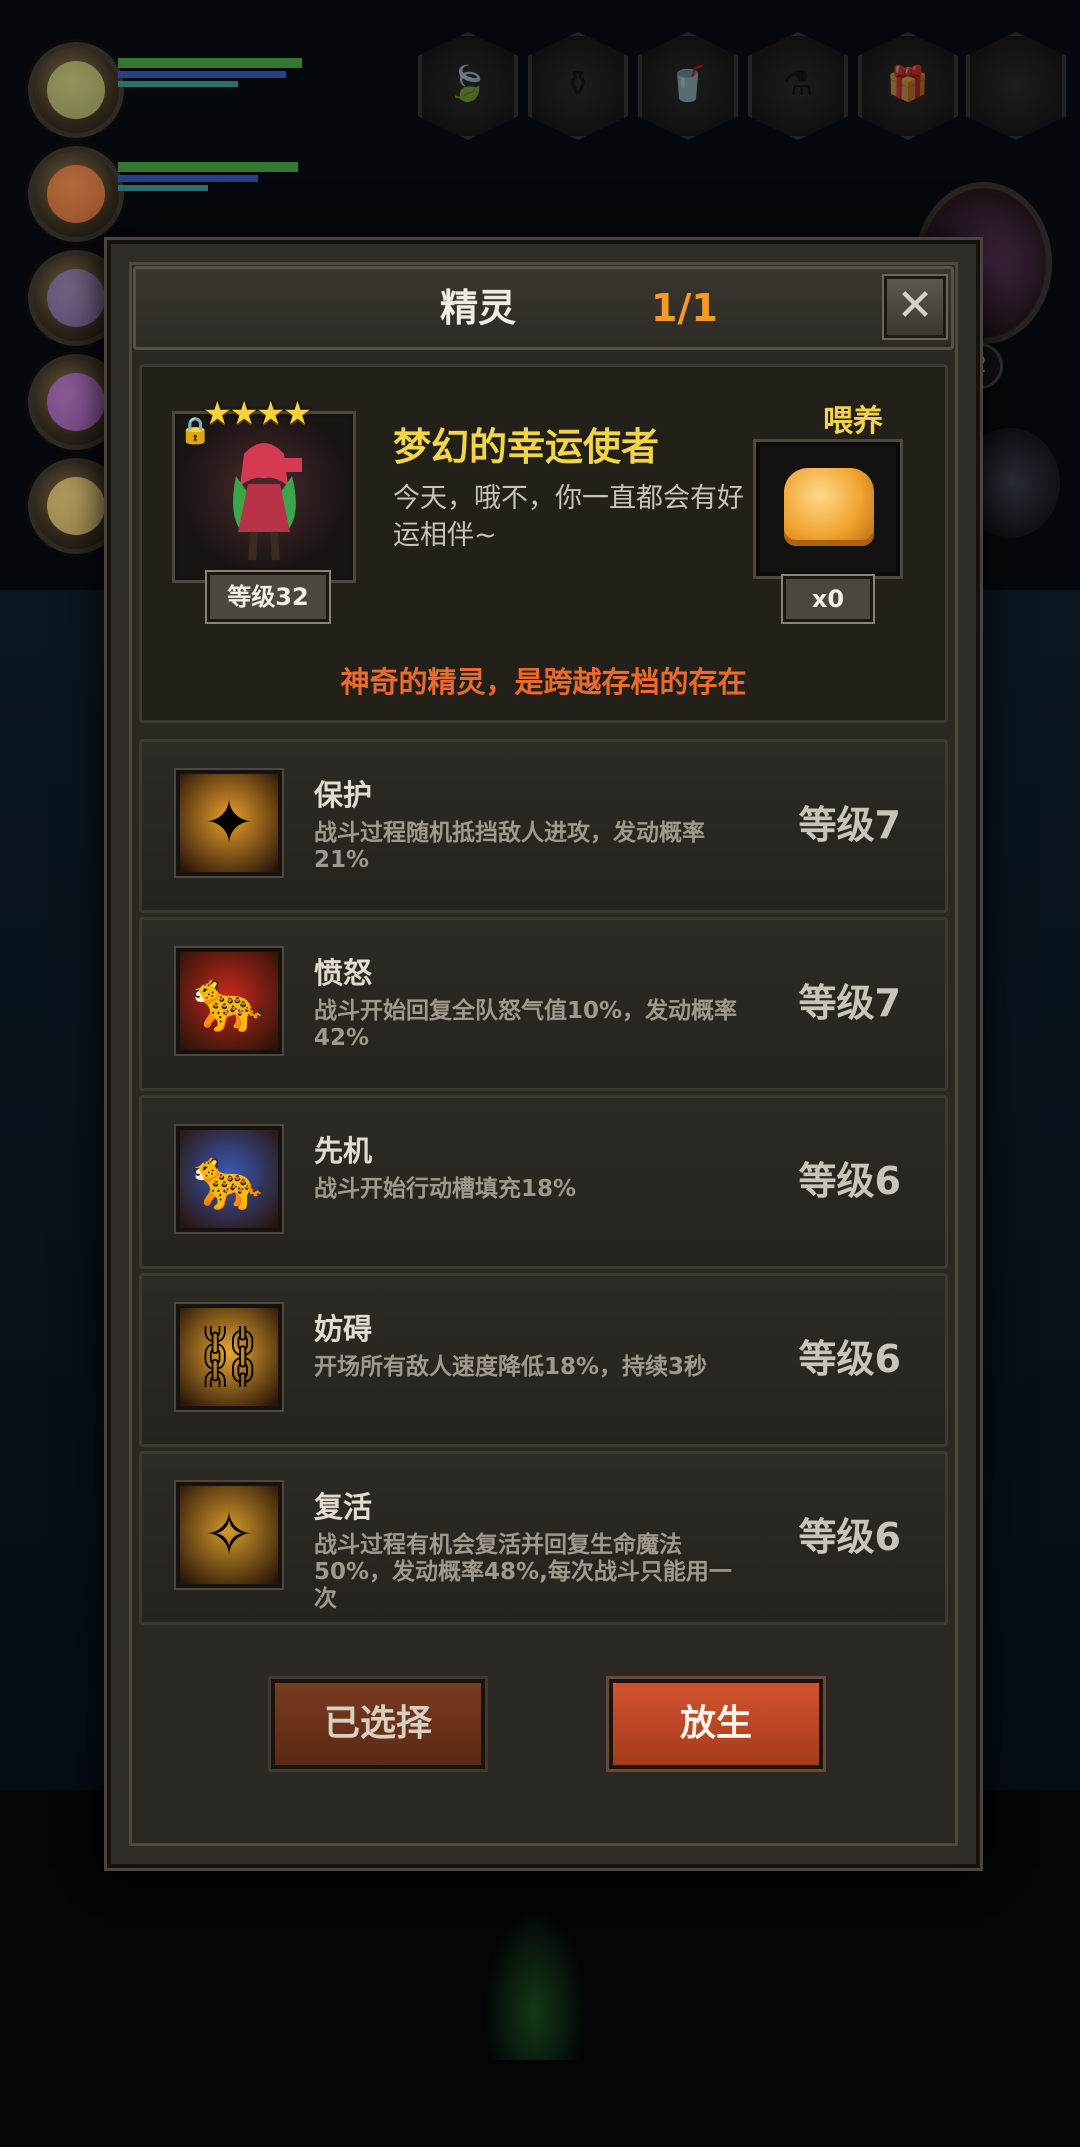 This screenshot has width=1080, height=2147. What do you see at coordinates (543, 308) in the screenshot?
I see `dialog-title-bar: 精灵 1/1` at bounding box center [543, 308].